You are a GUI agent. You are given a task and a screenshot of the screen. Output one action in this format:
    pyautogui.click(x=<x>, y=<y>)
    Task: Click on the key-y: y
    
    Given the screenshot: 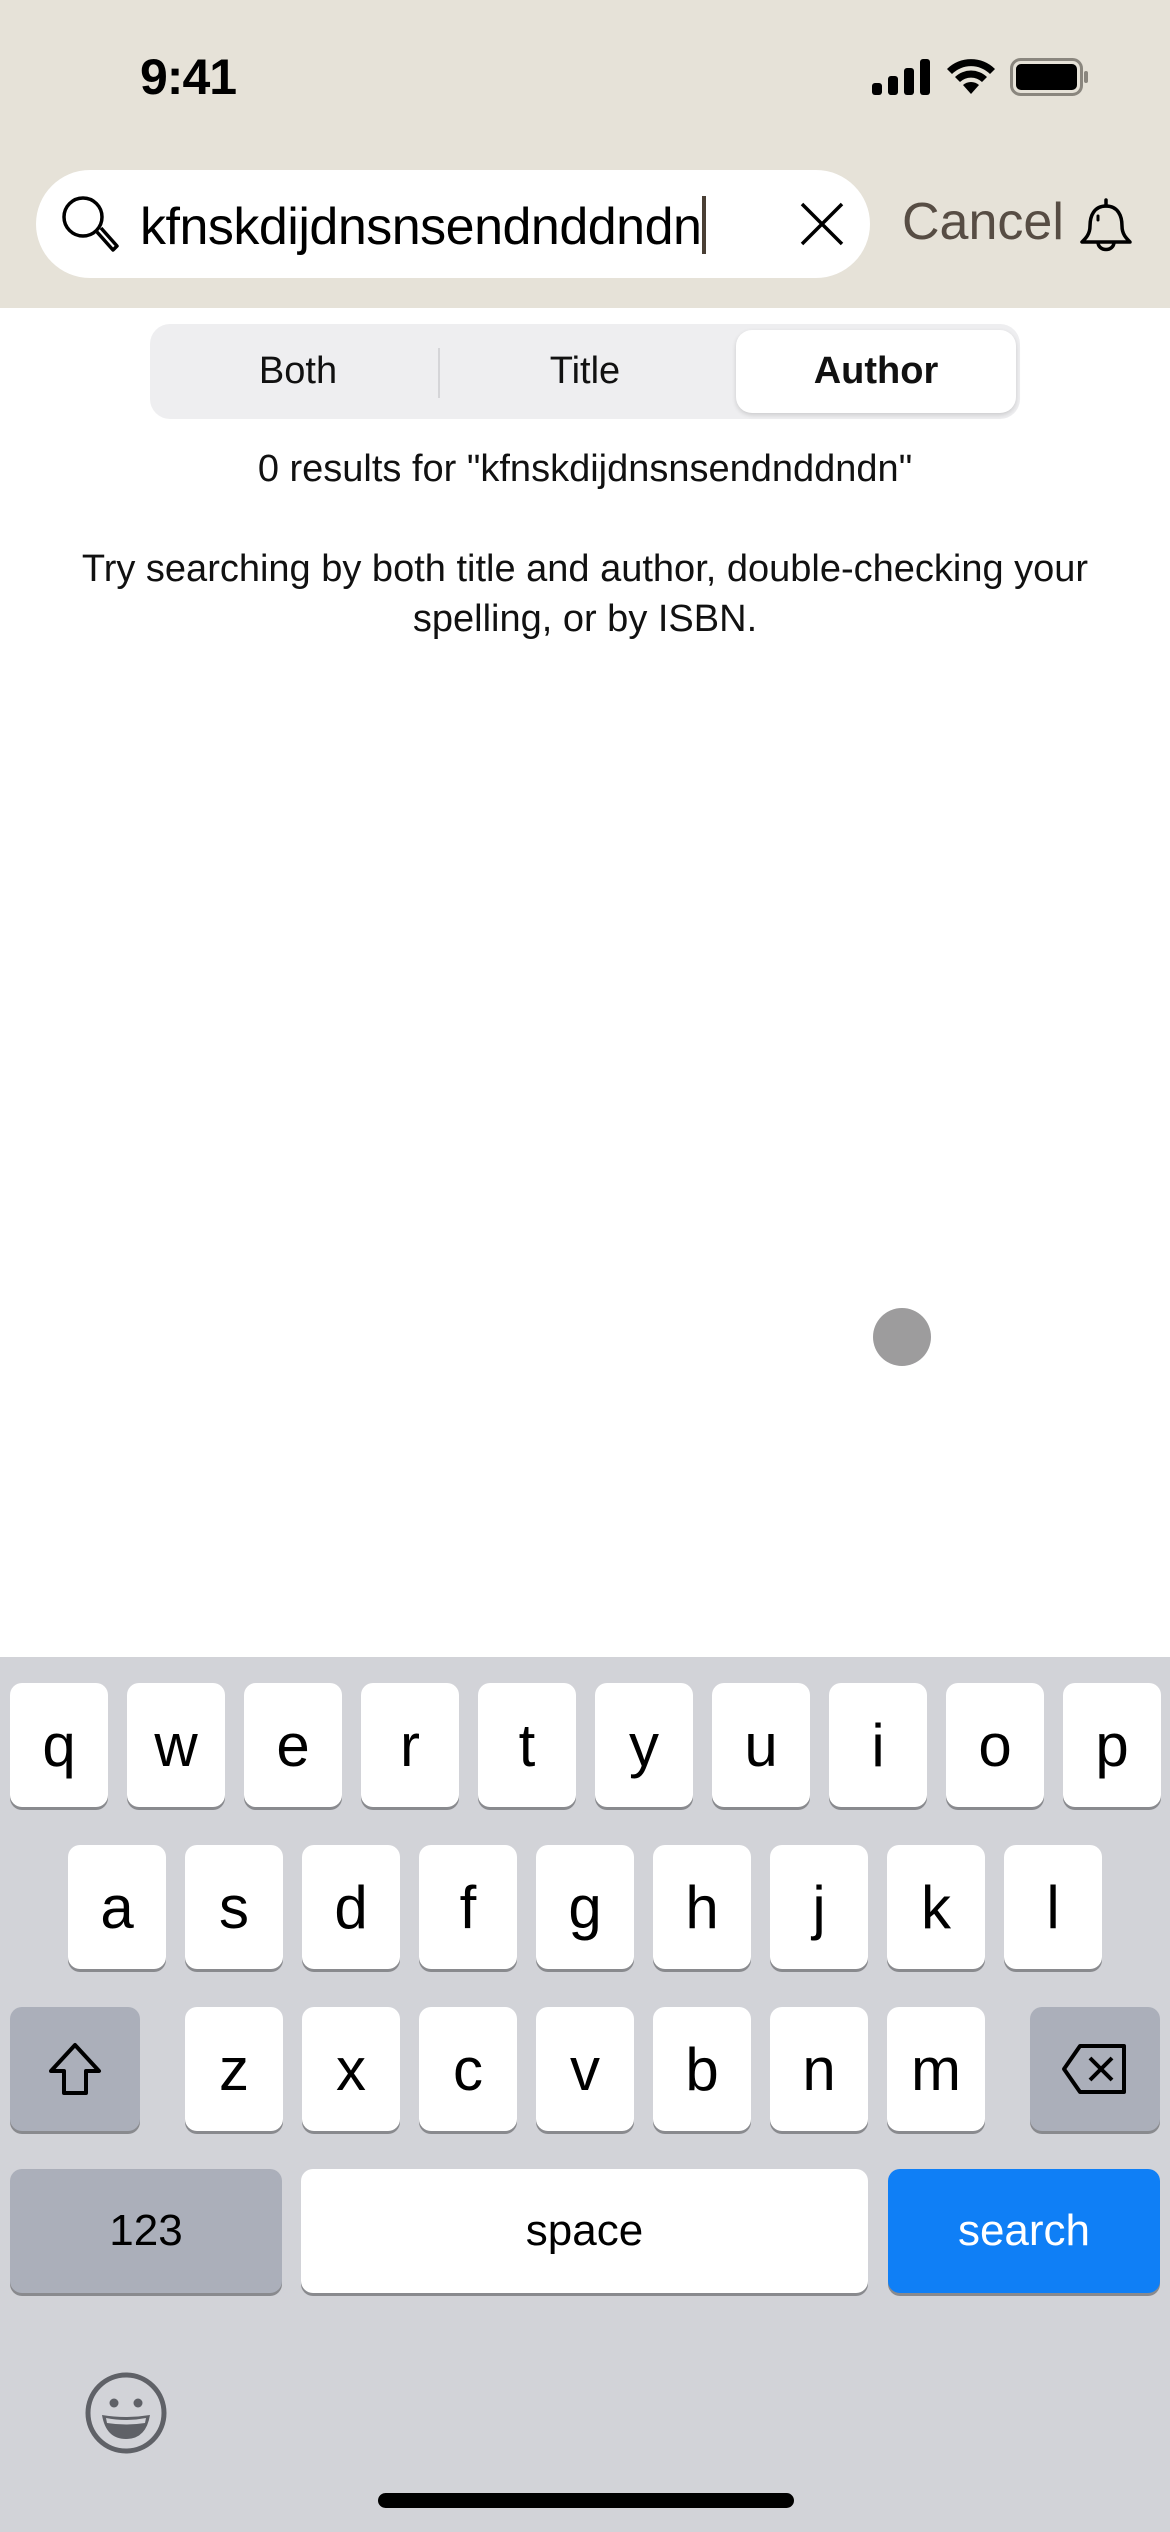 What is the action you would take?
    pyautogui.click(x=644, y=1745)
    